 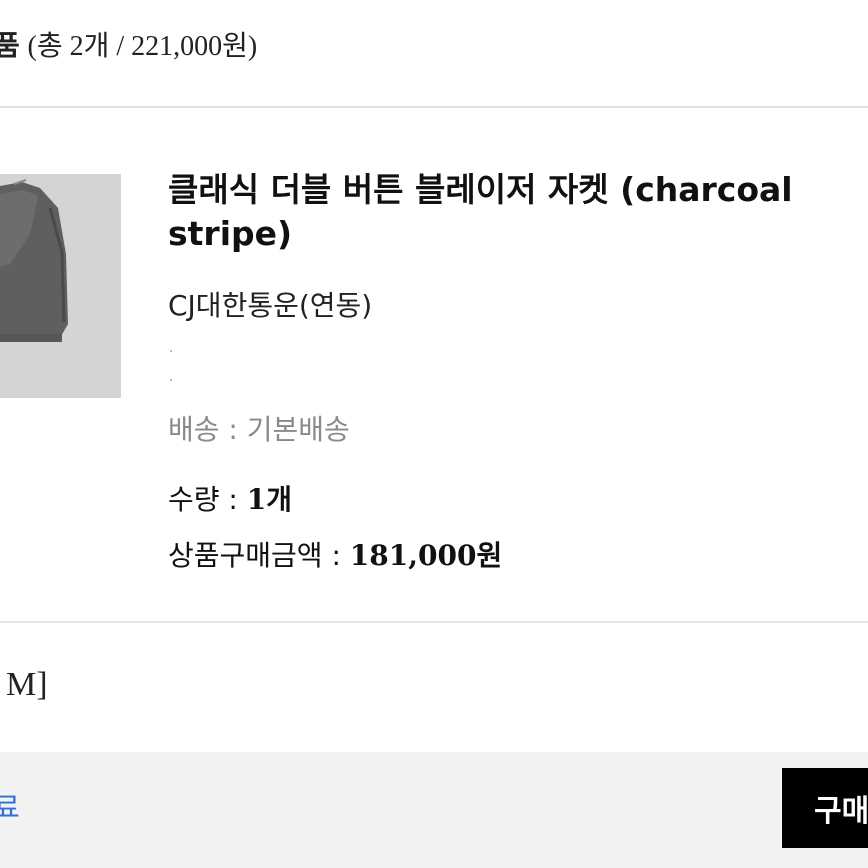 What do you see at coordinates (34, 260) in the screenshot?
I see `blazer-icon` at bounding box center [34, 260].